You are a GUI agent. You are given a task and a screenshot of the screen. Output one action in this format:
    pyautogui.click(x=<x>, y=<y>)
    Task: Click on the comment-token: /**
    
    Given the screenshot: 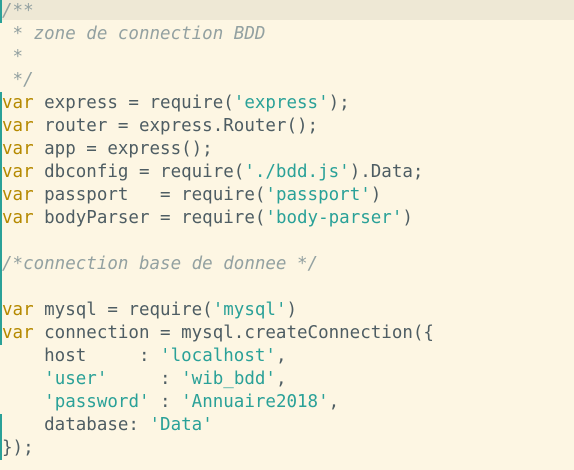 What is the action you would take?
    pyautogui.click(x=18, y=11)
    